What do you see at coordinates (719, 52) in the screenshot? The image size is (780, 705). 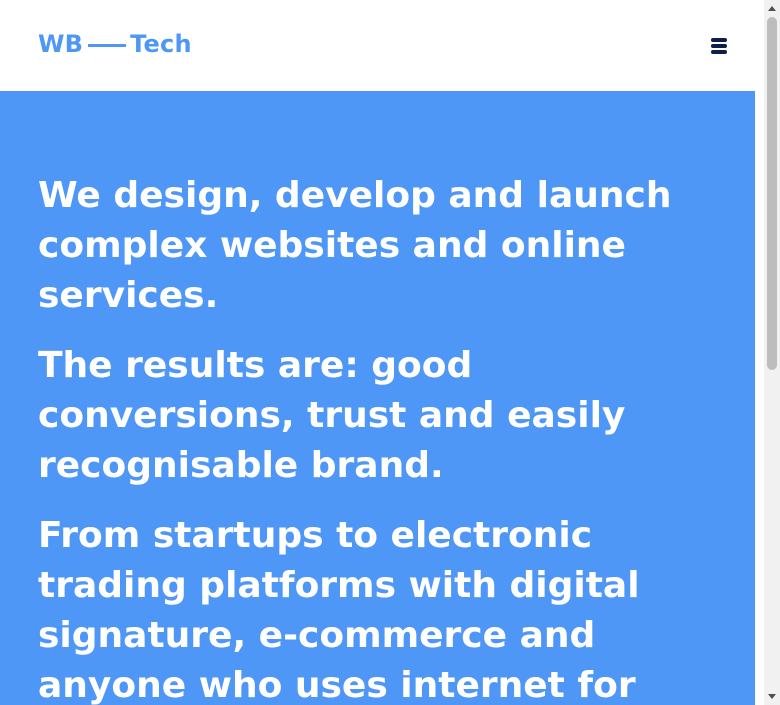 I see `menu-bar-bottom` at bounding box center [719, 52].